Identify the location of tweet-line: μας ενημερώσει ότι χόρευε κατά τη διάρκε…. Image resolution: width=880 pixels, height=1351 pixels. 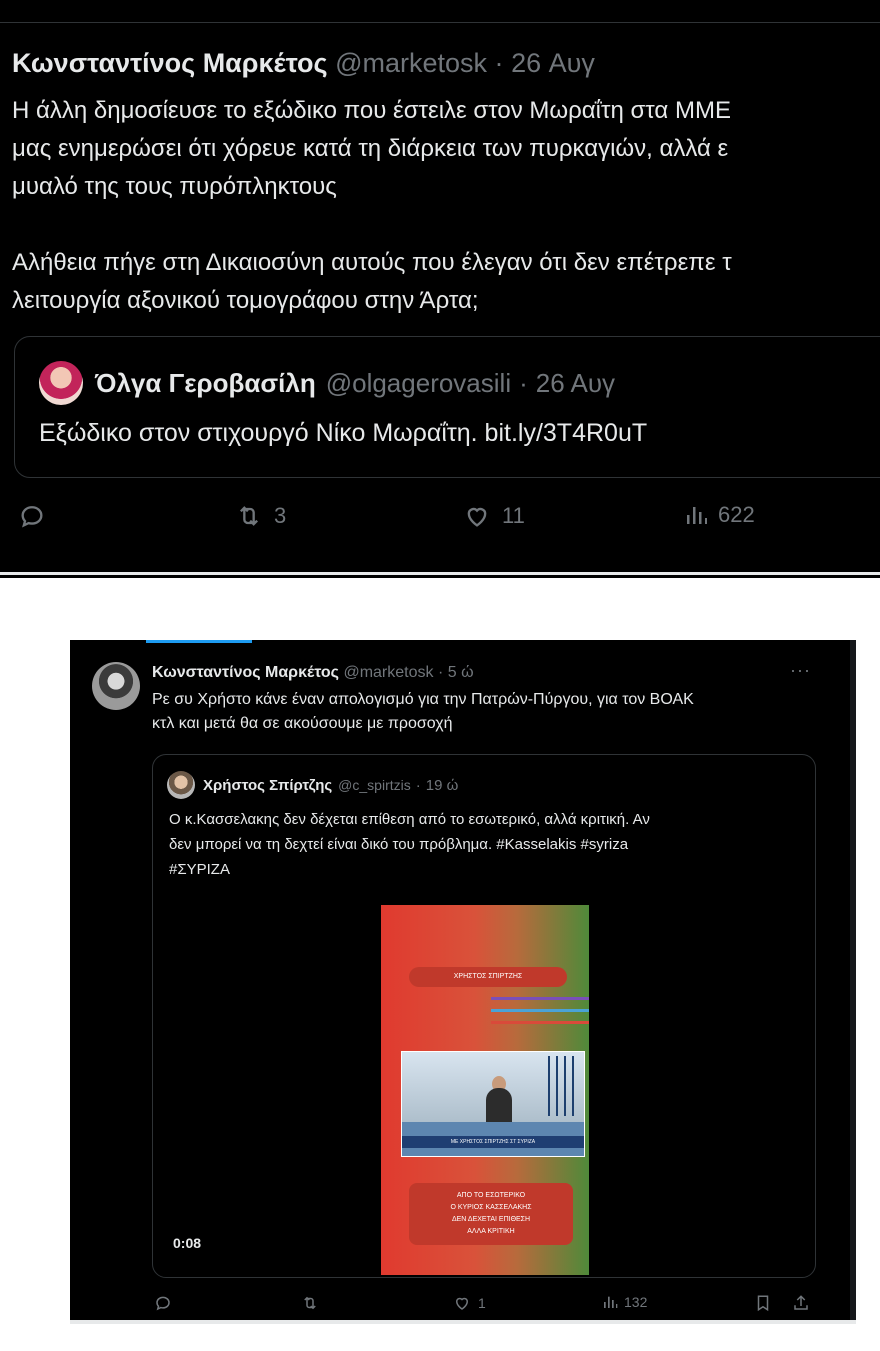
(370, 148).